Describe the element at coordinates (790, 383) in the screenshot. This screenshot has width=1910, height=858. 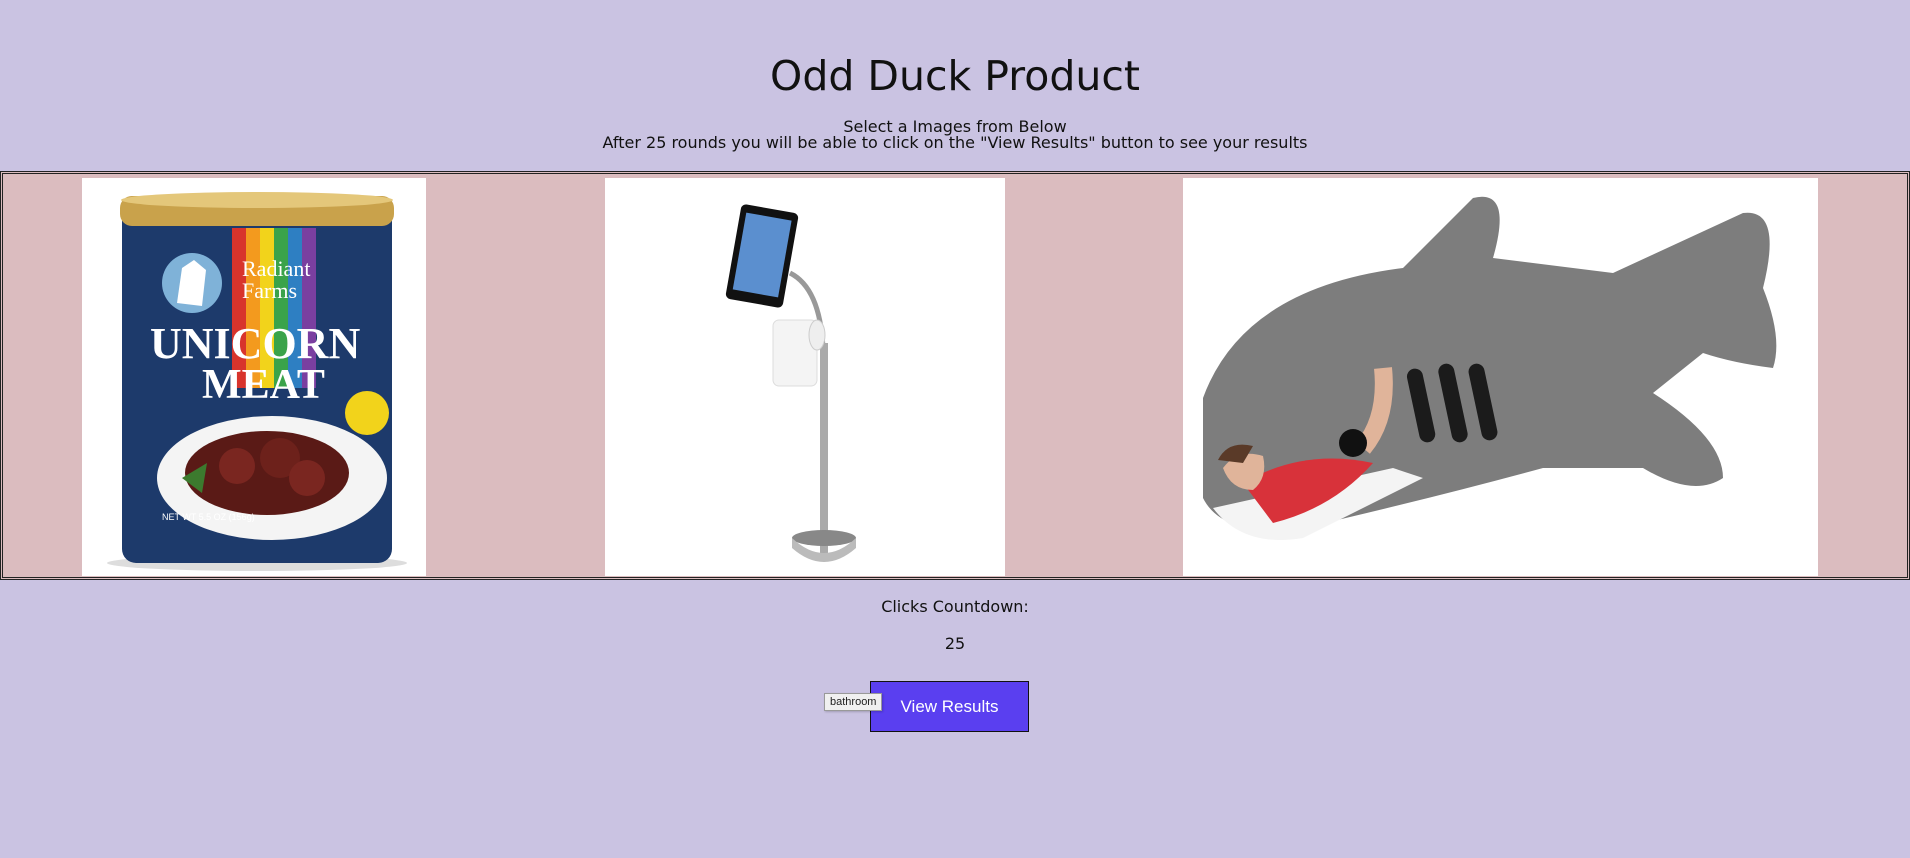
I see `tablet-toilet-paper-stand-image` at that location.